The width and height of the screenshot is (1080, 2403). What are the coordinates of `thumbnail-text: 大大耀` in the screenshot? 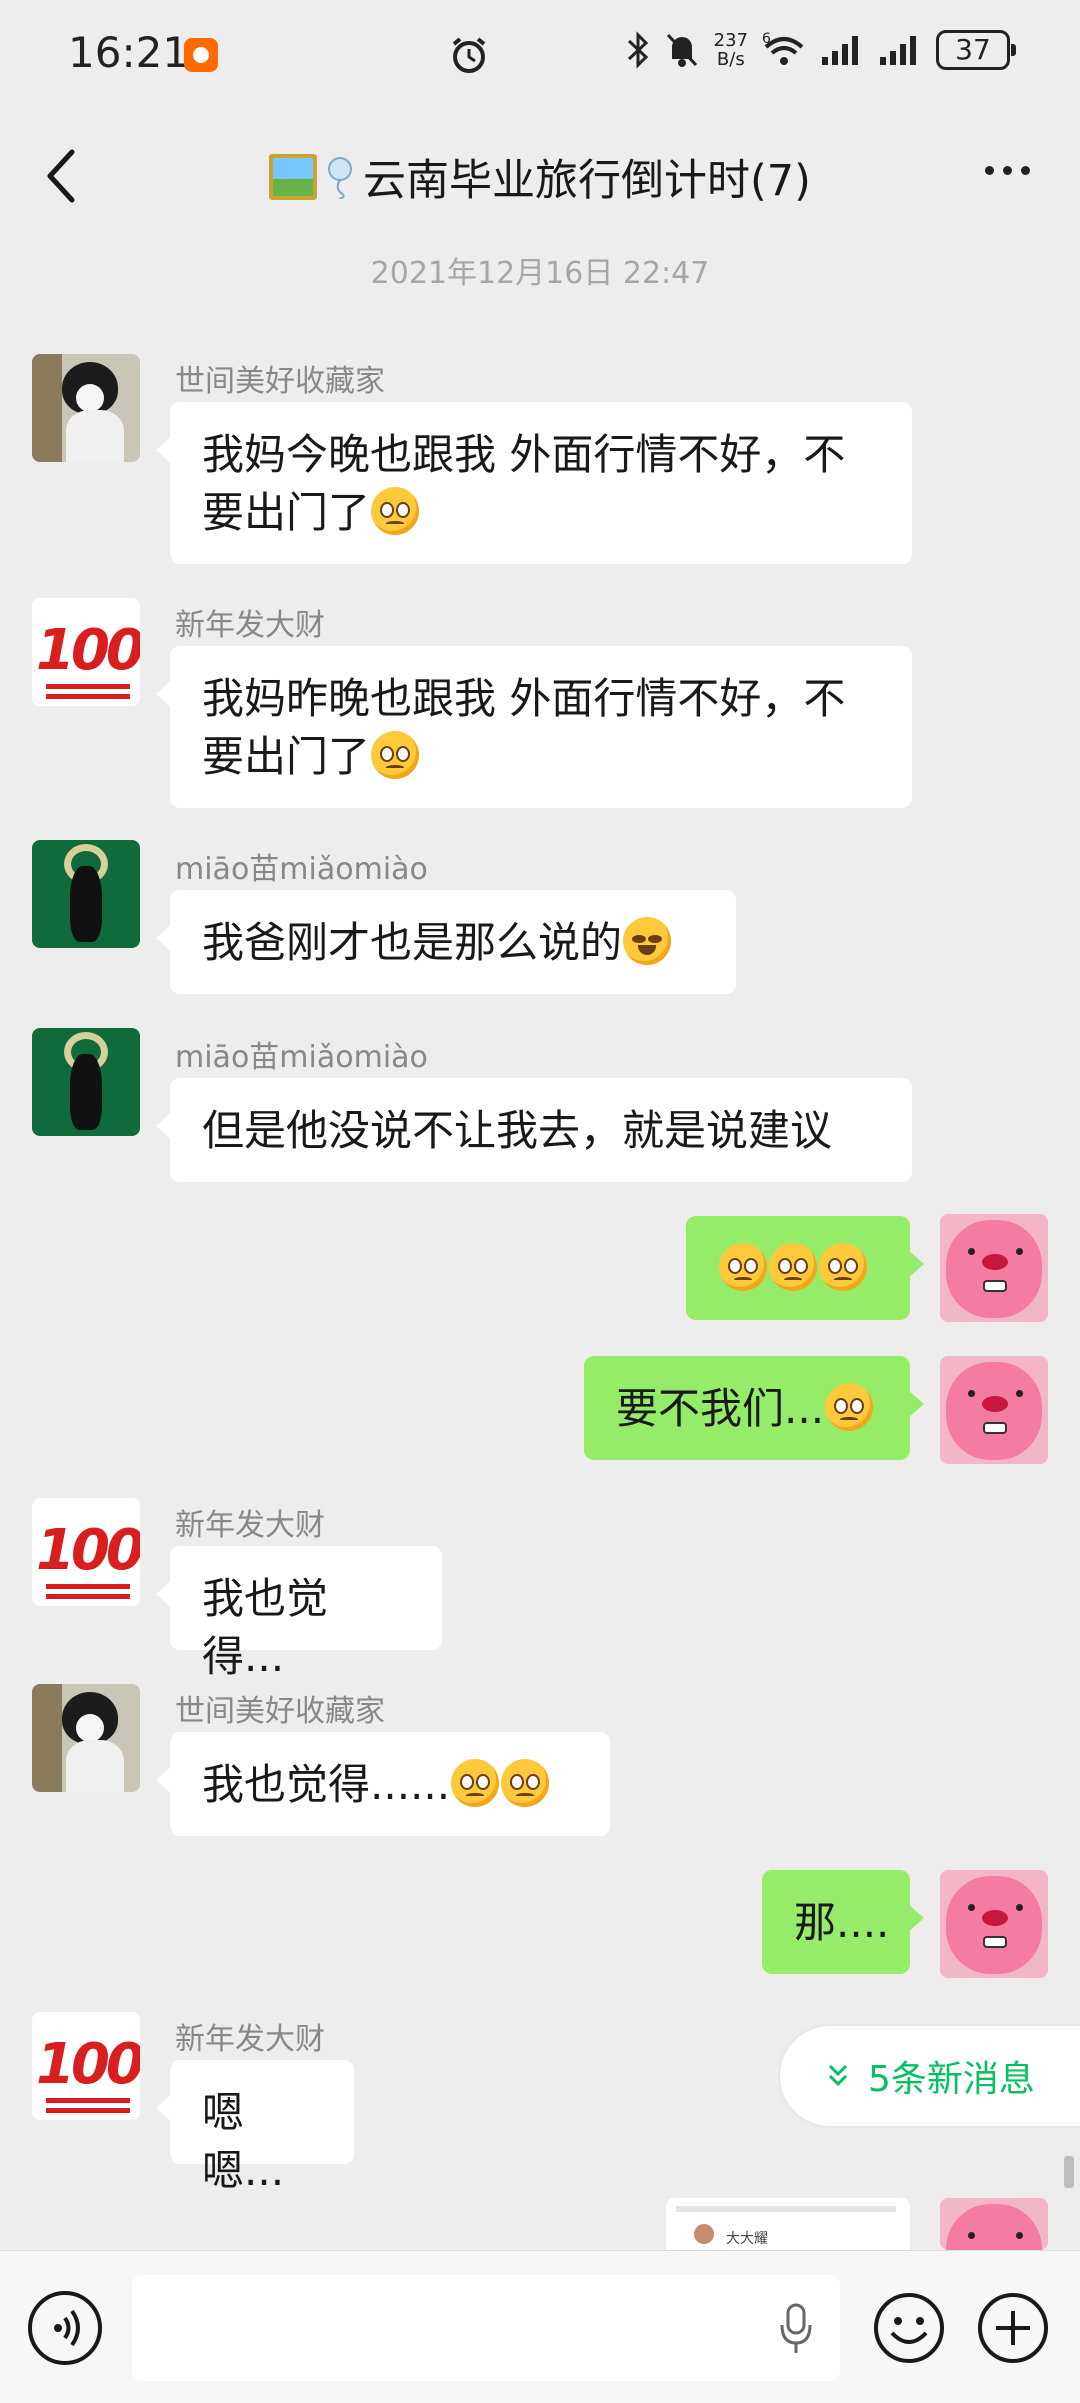 It's located at (747, 2239).